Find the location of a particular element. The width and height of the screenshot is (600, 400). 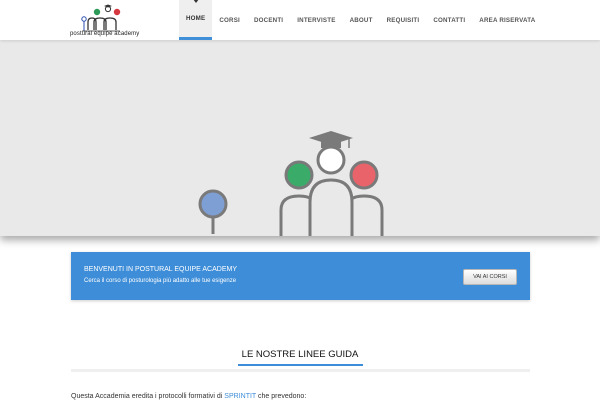

nav-item-home: HOME is located at coordinates (196, 20).